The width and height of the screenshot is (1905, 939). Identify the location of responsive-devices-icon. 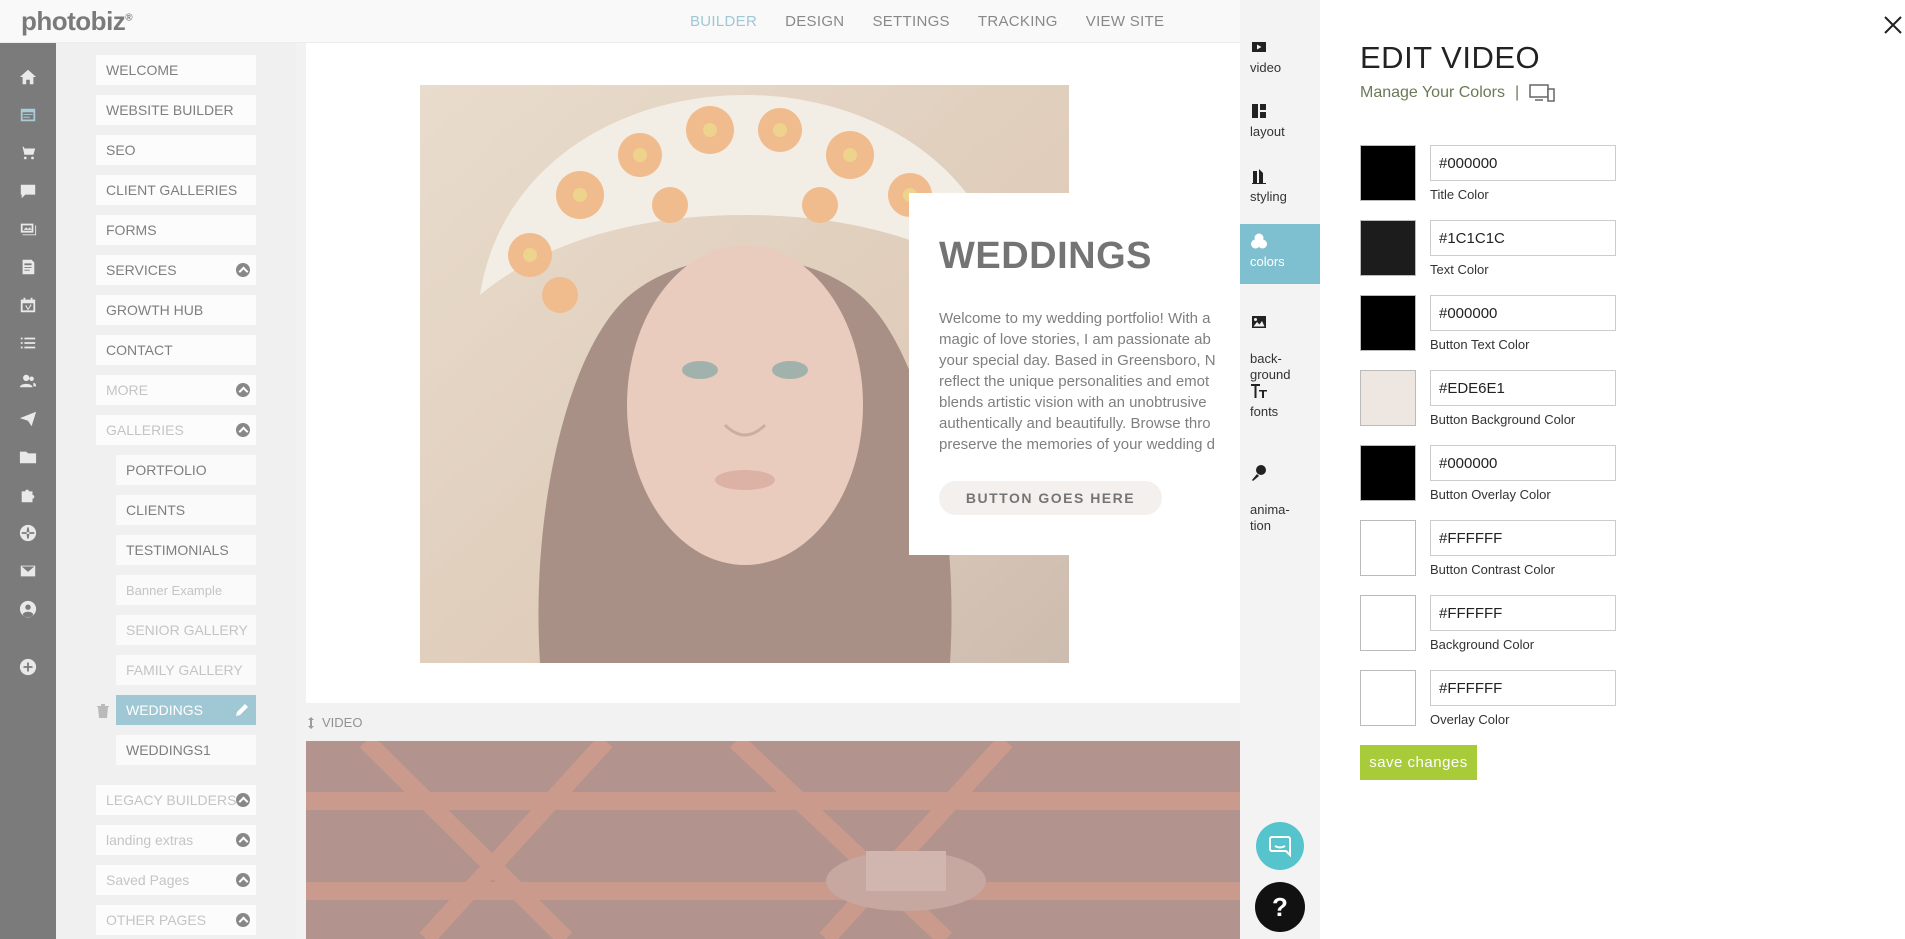
(1542, 93).